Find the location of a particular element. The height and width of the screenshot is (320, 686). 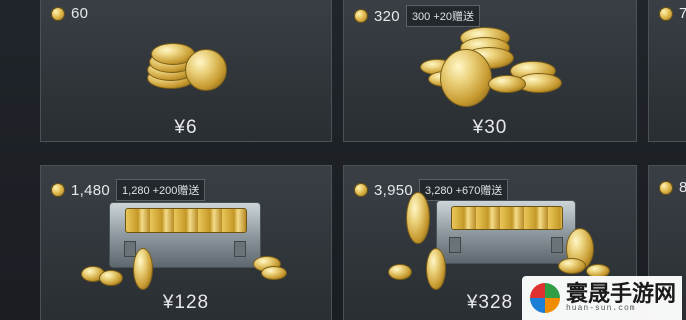

coin-chest-image is located at coordinates (196, 243).